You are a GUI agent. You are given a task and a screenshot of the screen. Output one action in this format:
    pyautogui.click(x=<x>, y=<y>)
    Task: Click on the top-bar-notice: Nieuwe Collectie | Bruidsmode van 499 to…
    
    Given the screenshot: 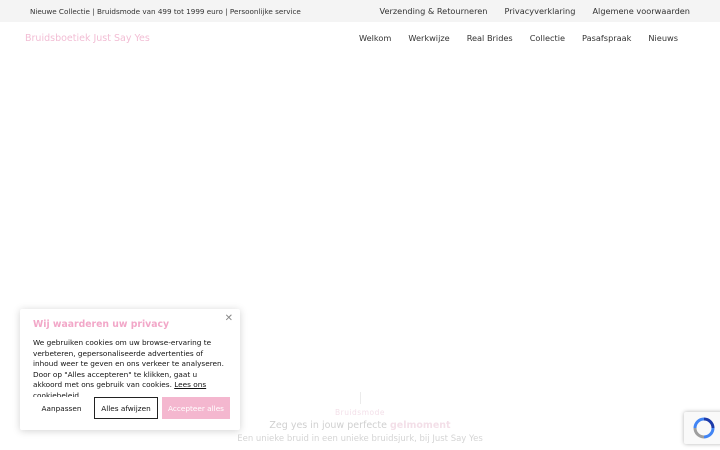 What is the action you would take?
    pyautogui.click(x=165, y=11)
    